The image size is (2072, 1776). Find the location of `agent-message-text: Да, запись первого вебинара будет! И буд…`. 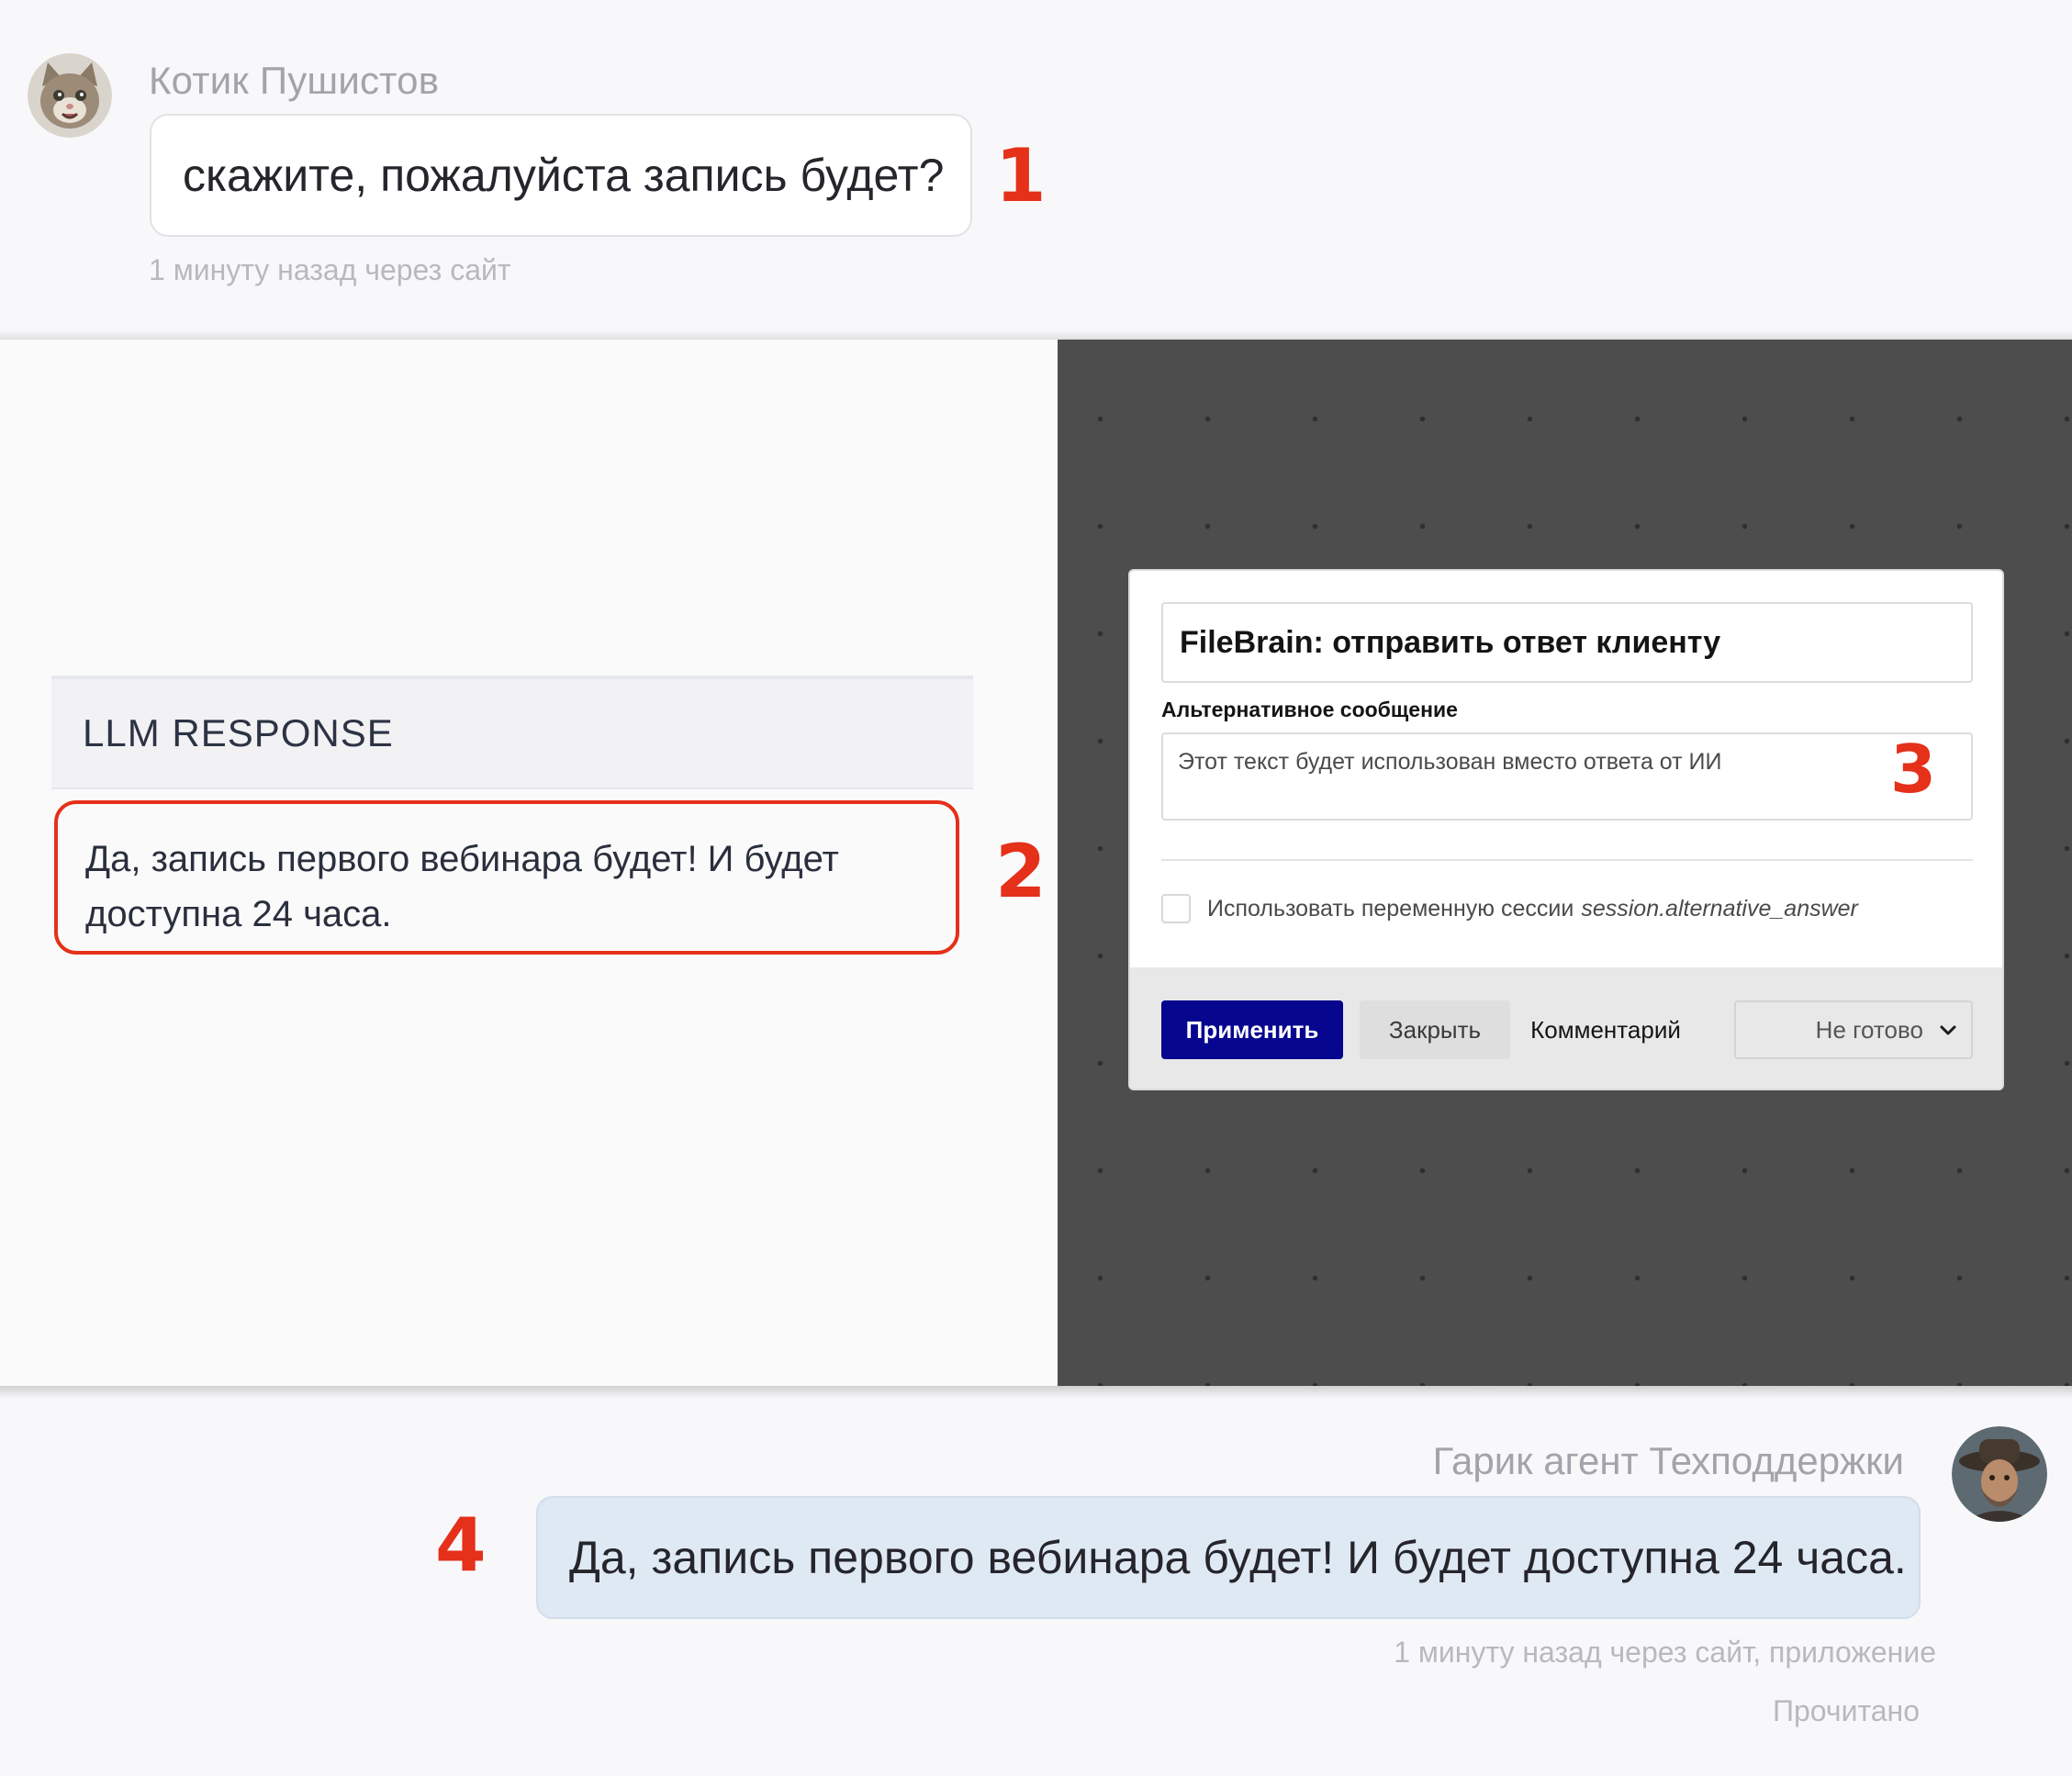

agent-message-text: Да, запись первого вебинара будет! И буд… is located at coordinates (1238, 1557).